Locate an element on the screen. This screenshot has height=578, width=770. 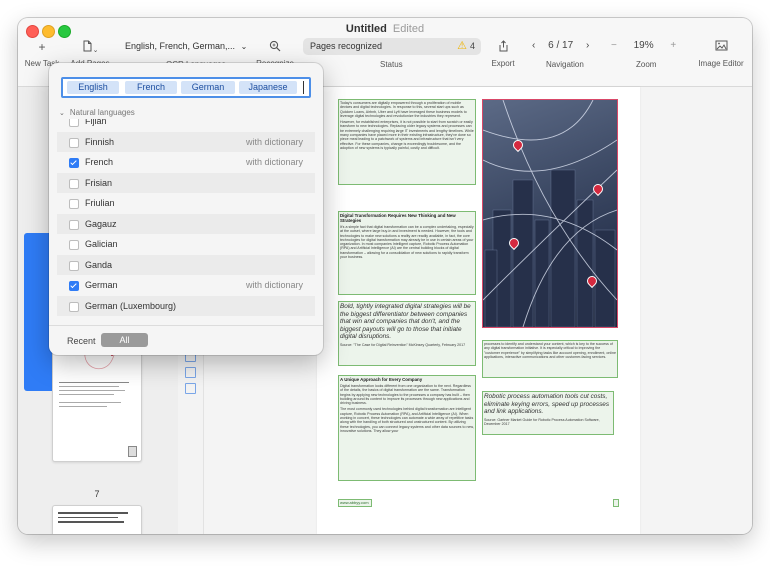
token-japanese: Japanese is located at coordinates (268, 87).